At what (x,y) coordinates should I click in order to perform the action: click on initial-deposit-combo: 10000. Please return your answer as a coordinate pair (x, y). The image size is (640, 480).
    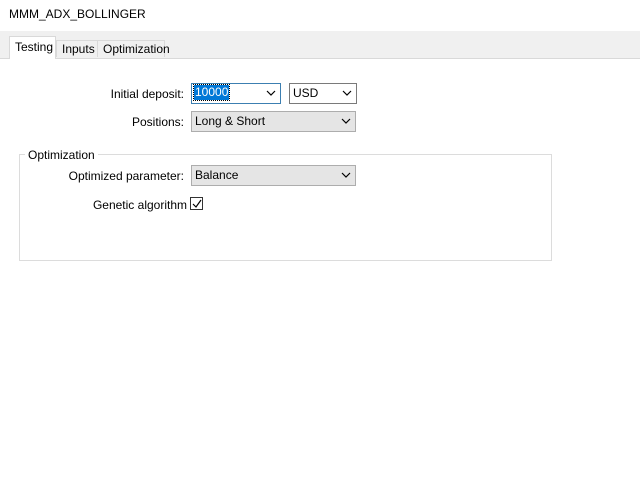
    Looking at the image, I should click on (236, 93).